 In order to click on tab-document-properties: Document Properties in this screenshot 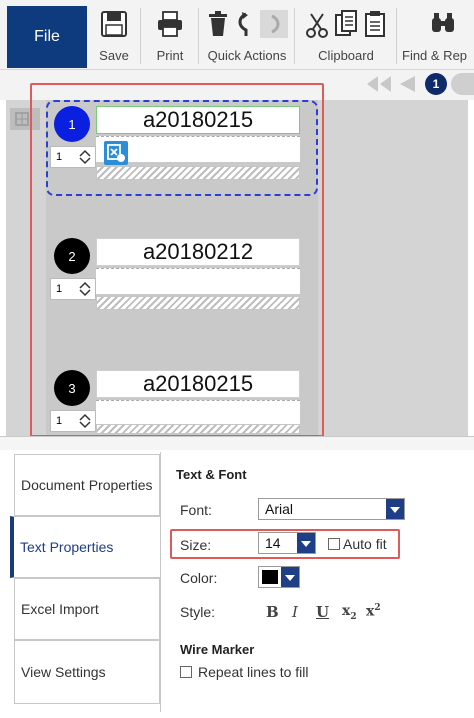, I will do `click(87, 485)`.